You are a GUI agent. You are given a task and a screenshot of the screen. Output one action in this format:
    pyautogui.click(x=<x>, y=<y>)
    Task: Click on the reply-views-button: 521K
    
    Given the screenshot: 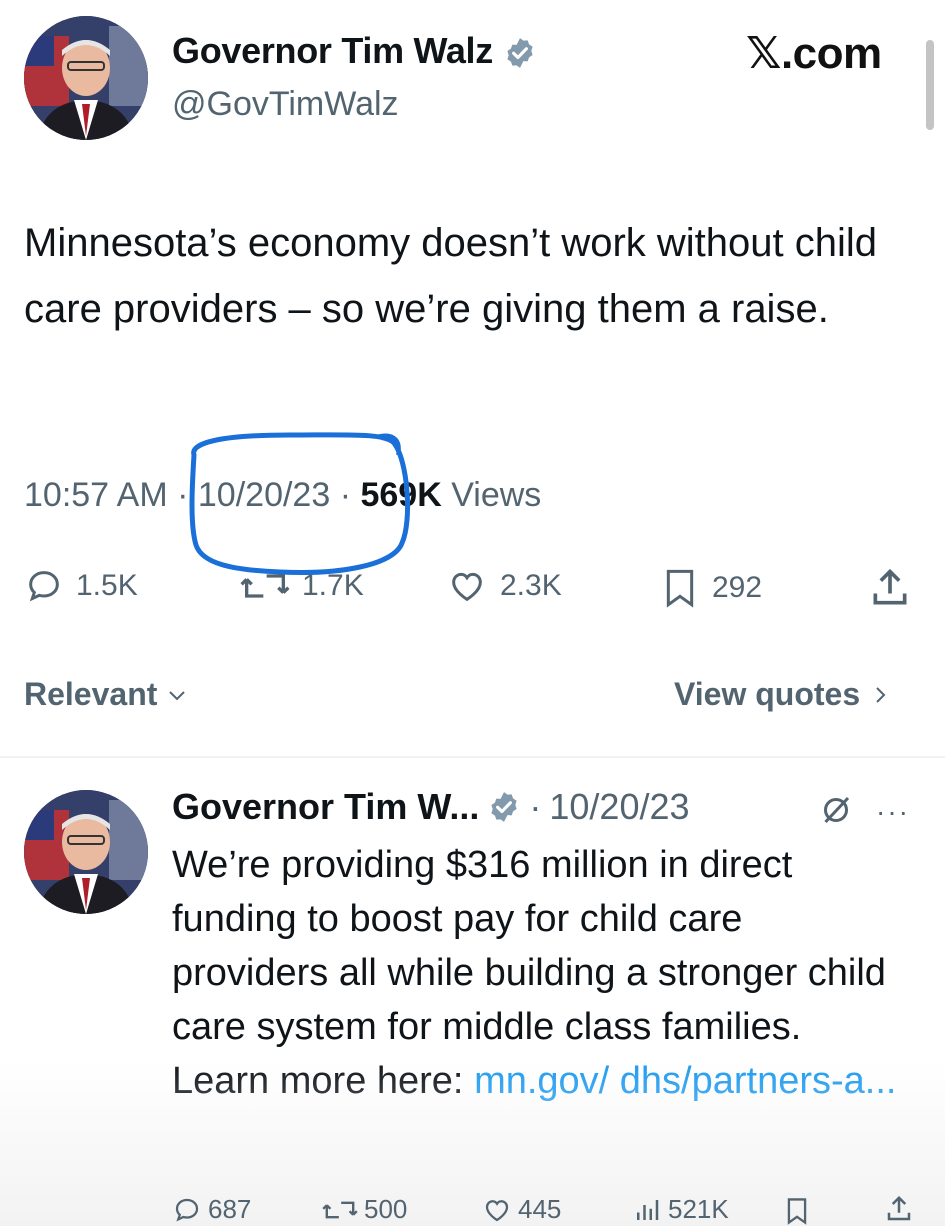 What is the action you would take?
    pyautogui.click(x=680, y=1209)
    